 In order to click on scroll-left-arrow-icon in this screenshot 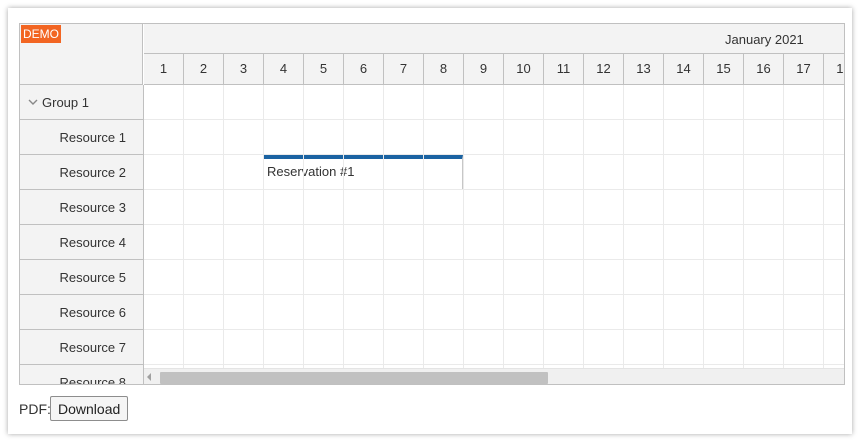, I will do `click(149, 377)`.